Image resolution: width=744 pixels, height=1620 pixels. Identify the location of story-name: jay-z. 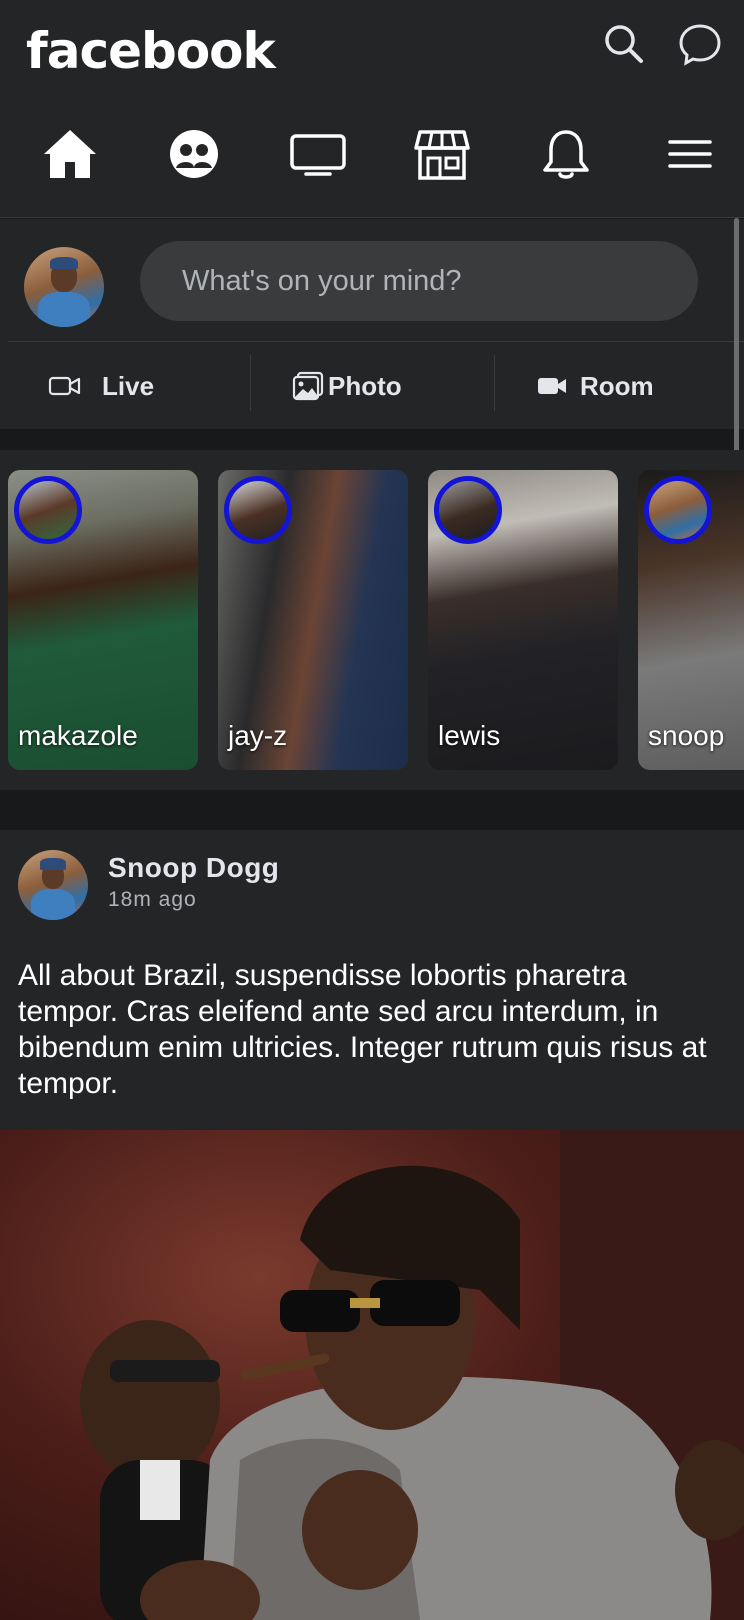
(258, 735).